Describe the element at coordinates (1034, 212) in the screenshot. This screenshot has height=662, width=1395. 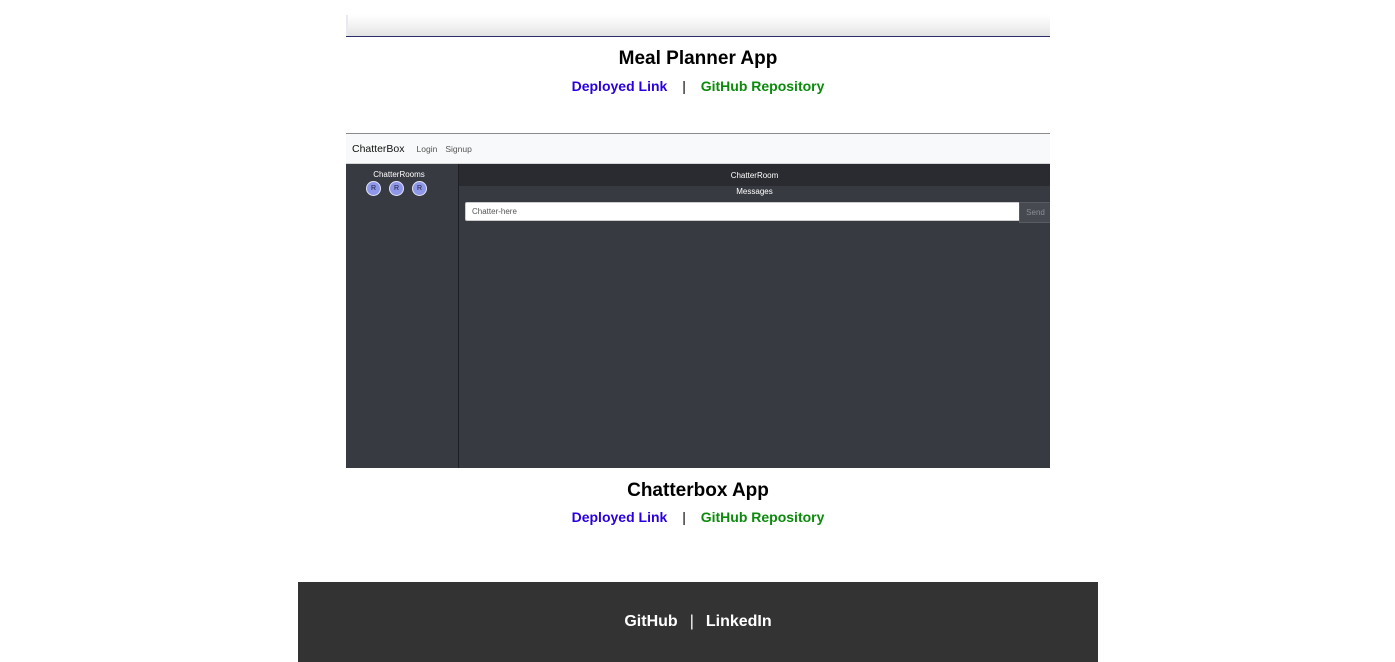
I see `chatterbox-send-button: Send` at that location.